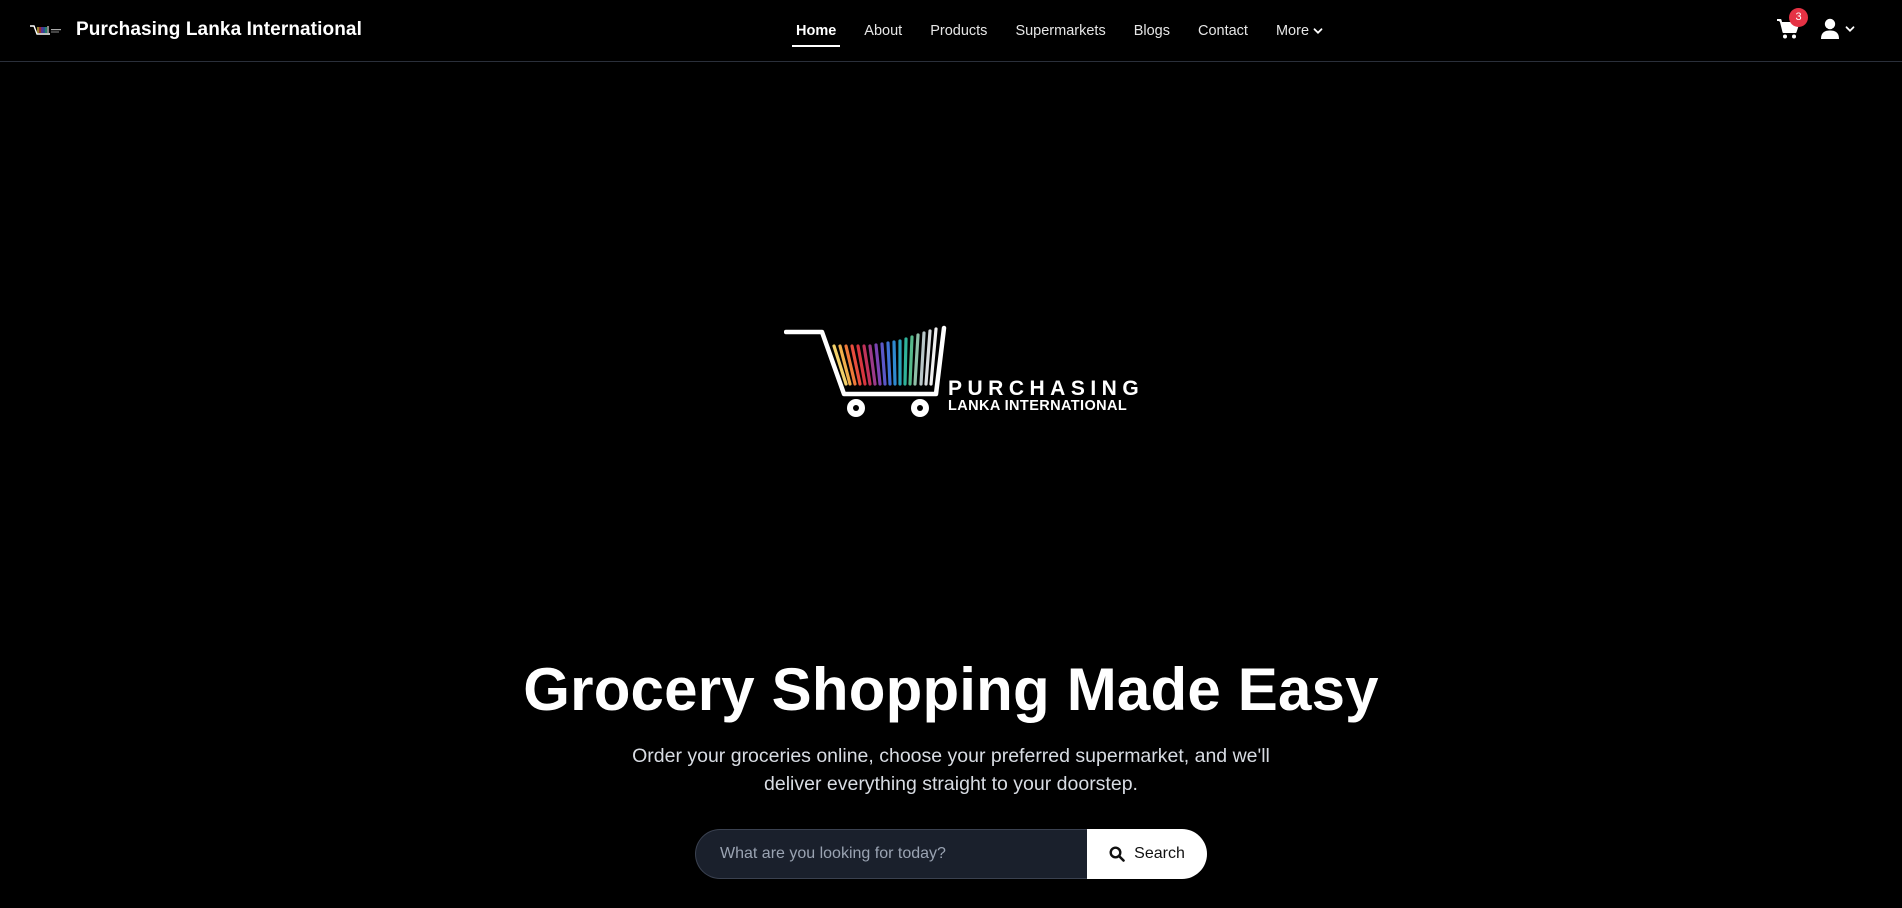 The height and width of the screenshot is (908, 1902). Describe the element at coordinates (1798, 17) in the screenshot. I see `cart-count-badge: 3` at that location.